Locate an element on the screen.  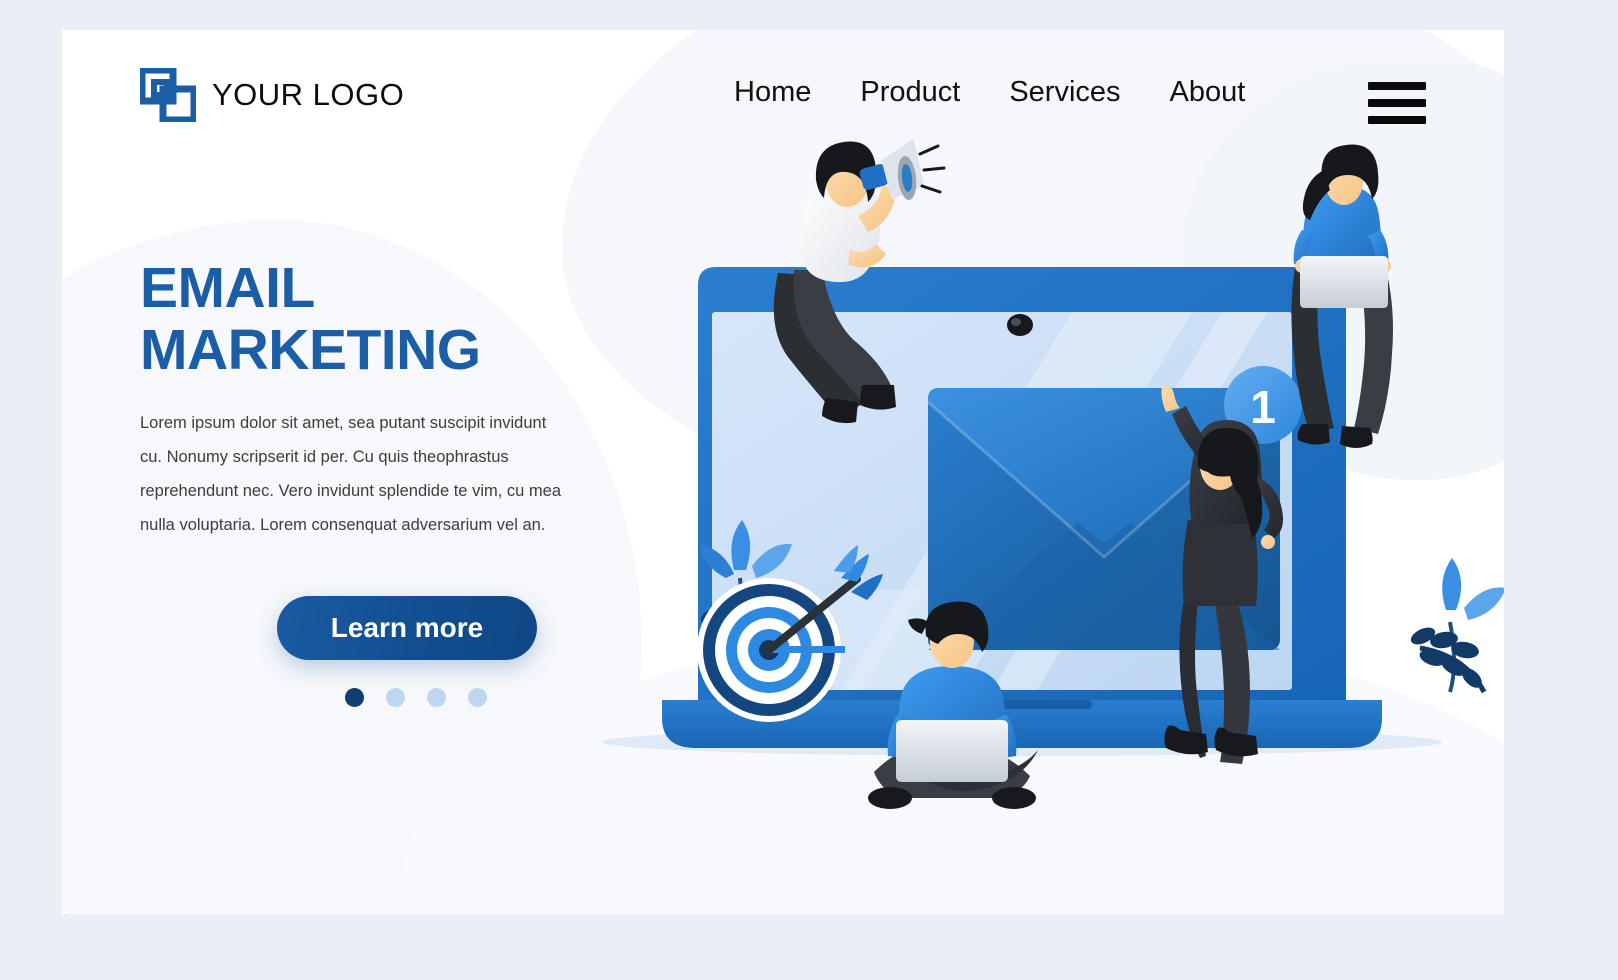
page-title: EMAIL MARKETING is located at coordinates (310, 319).